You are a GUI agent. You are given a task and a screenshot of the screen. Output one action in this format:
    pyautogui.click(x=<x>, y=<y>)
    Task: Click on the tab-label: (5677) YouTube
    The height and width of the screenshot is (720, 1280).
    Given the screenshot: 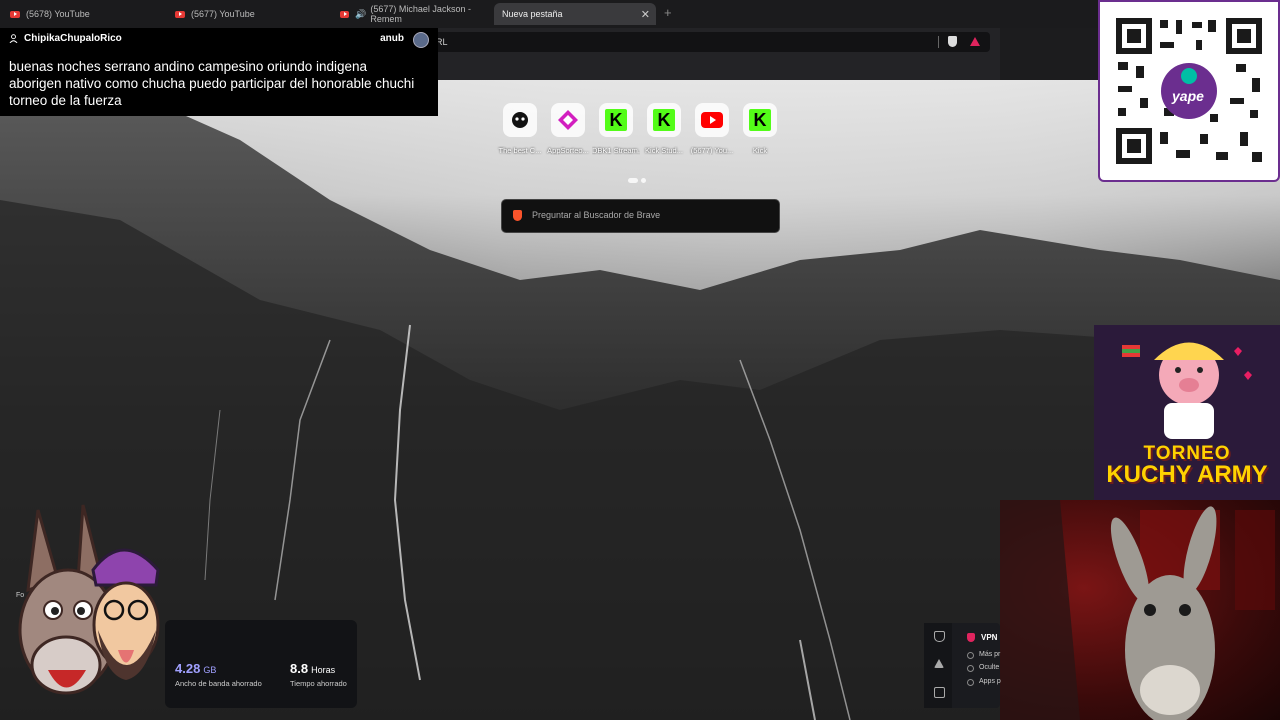 What is the action you would take?
    pyautogui.click(x=223, y=14)
    